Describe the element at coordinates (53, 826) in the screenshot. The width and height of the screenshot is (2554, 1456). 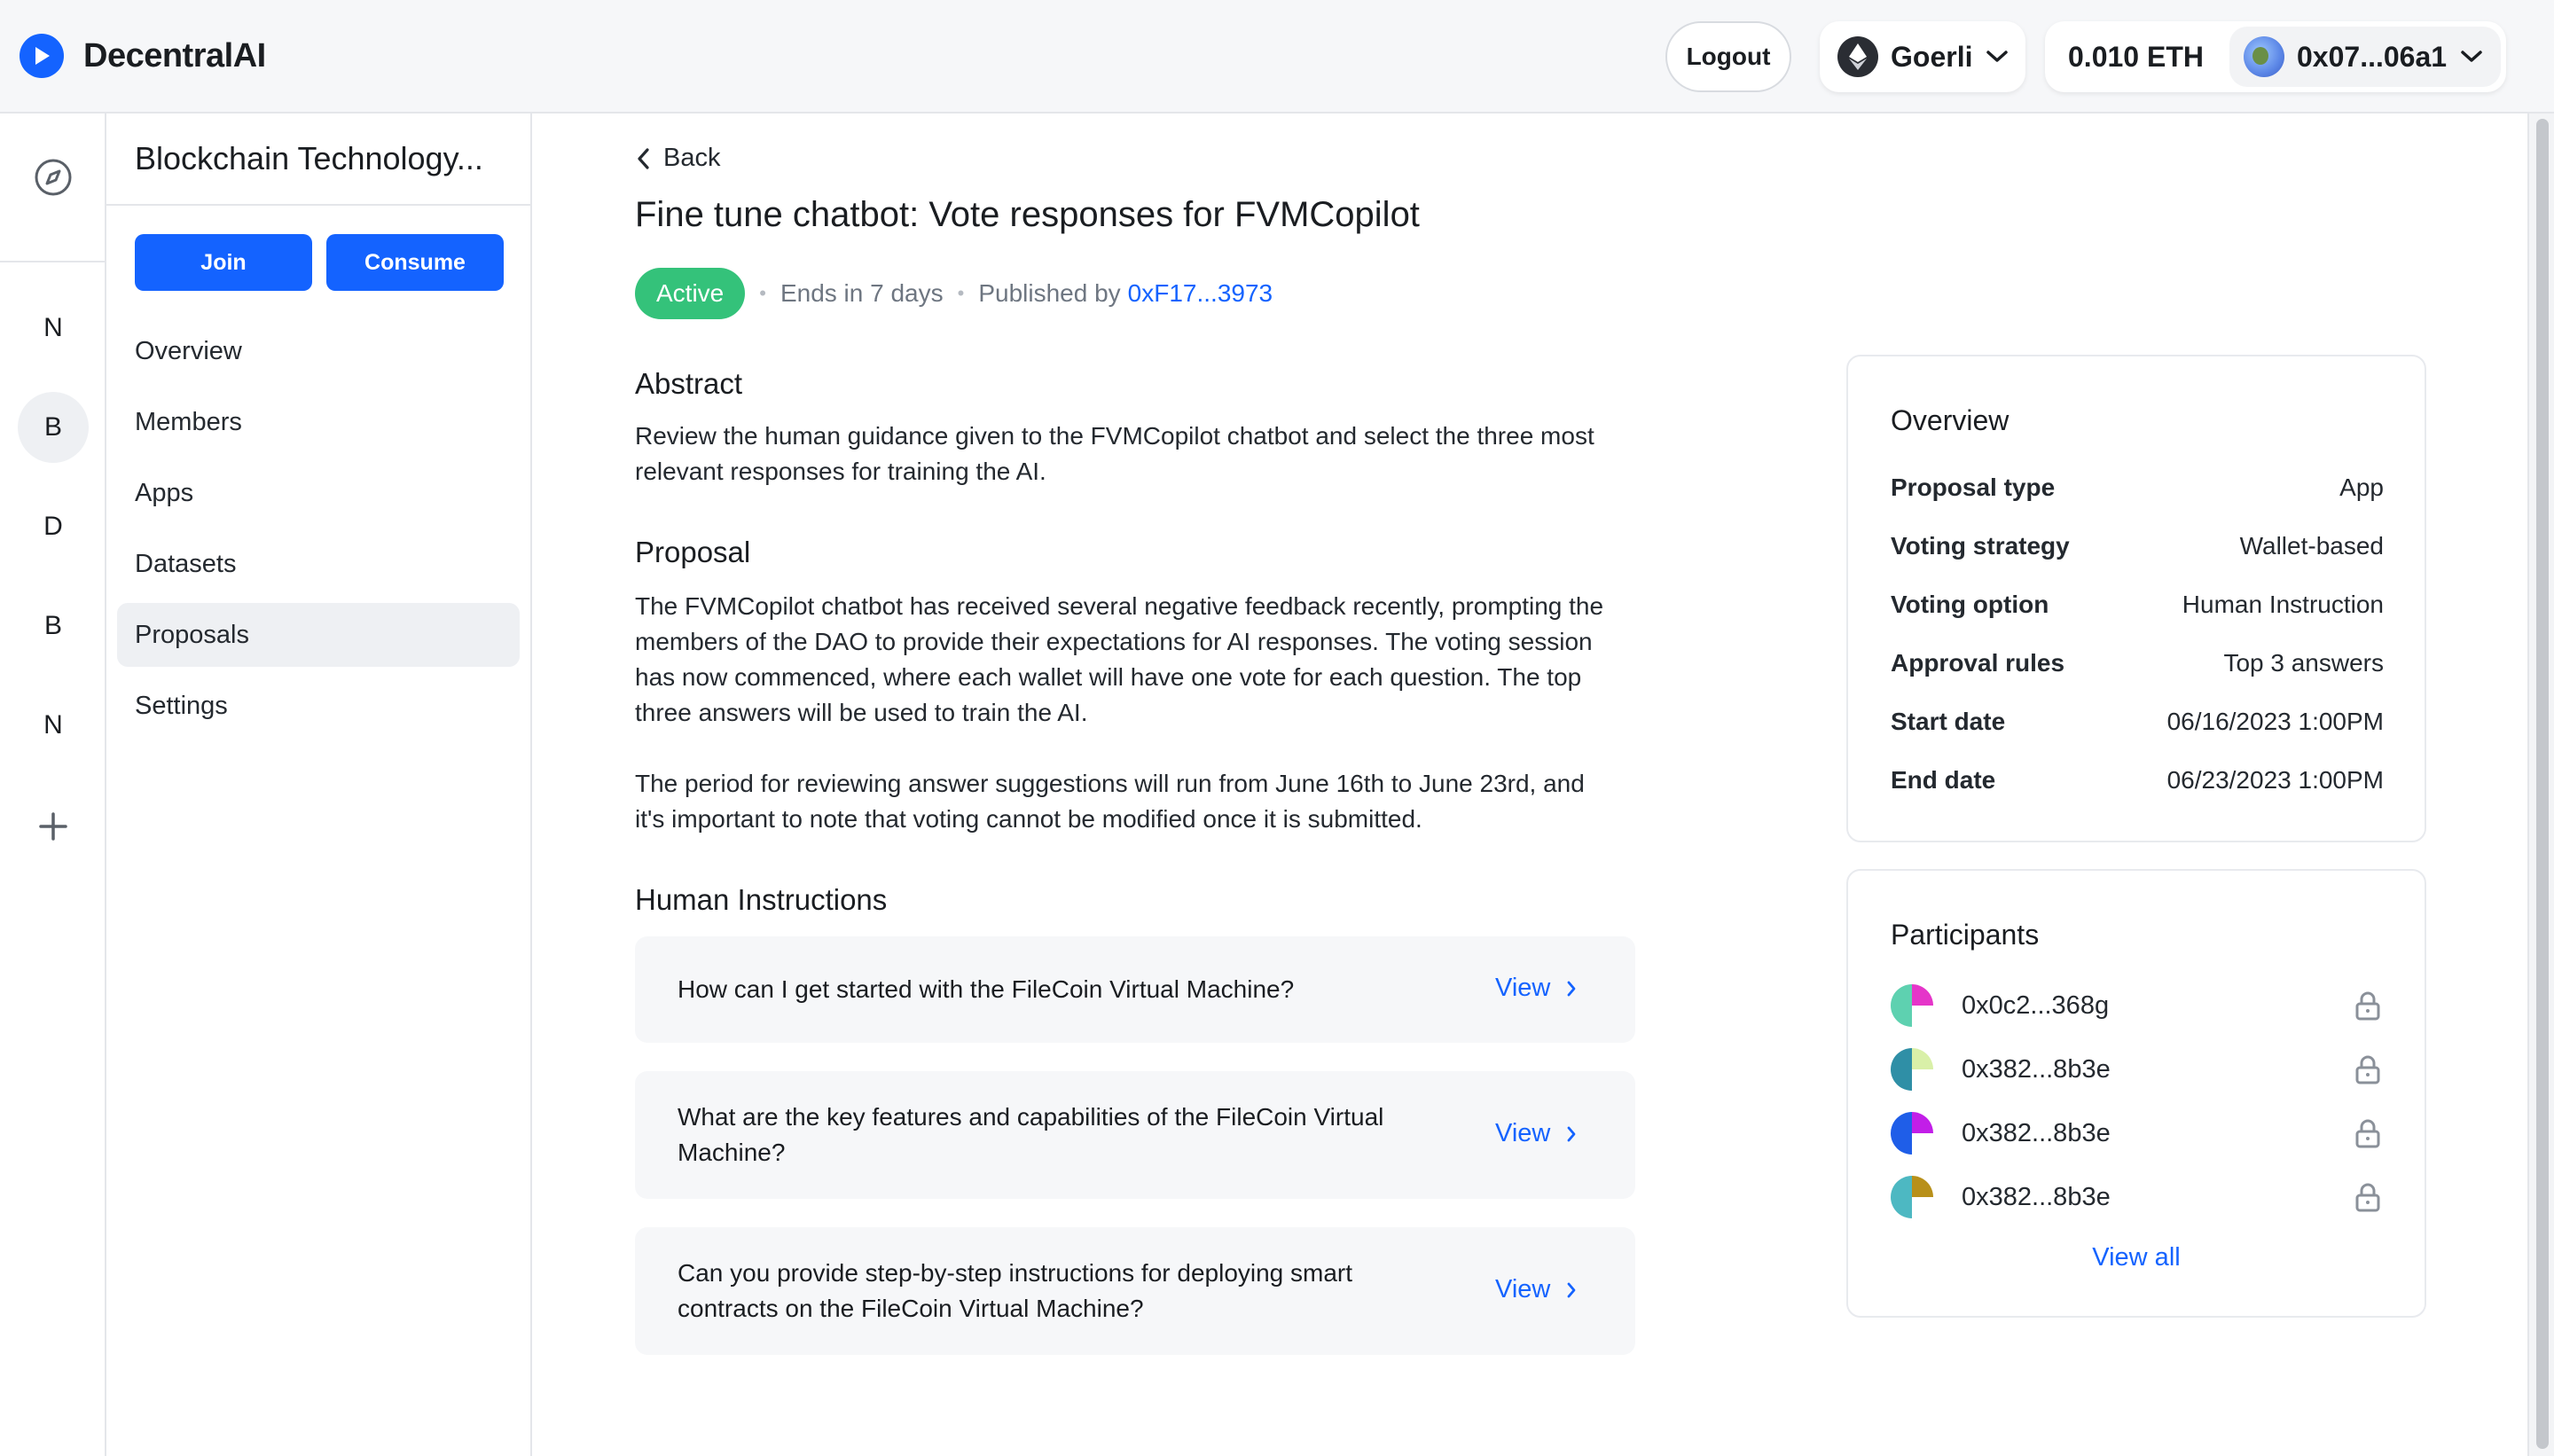
I see `add-dao-plus-icon` at that location.